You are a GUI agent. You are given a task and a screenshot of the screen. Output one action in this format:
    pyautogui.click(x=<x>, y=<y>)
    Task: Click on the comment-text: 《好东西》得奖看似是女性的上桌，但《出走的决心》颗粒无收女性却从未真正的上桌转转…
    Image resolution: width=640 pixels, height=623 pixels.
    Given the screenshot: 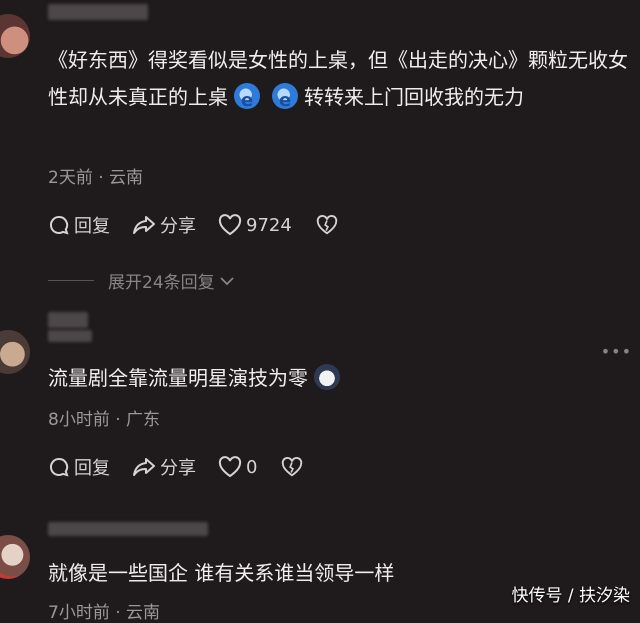 What is the action you would take?
    pyautogui.click(x=338, y=80)
    